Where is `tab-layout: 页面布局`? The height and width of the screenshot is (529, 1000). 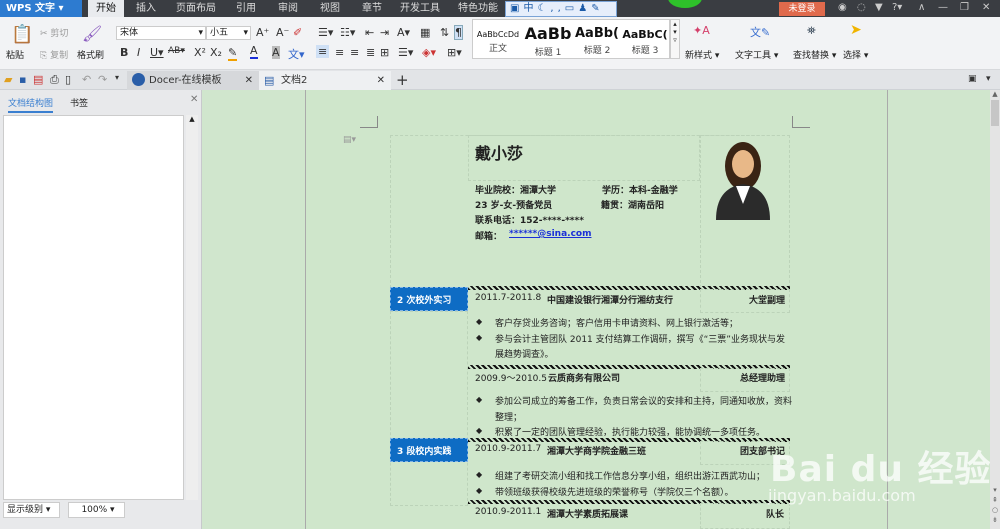
tab-layout: 页面布局 is located at coordinates (196, 8).